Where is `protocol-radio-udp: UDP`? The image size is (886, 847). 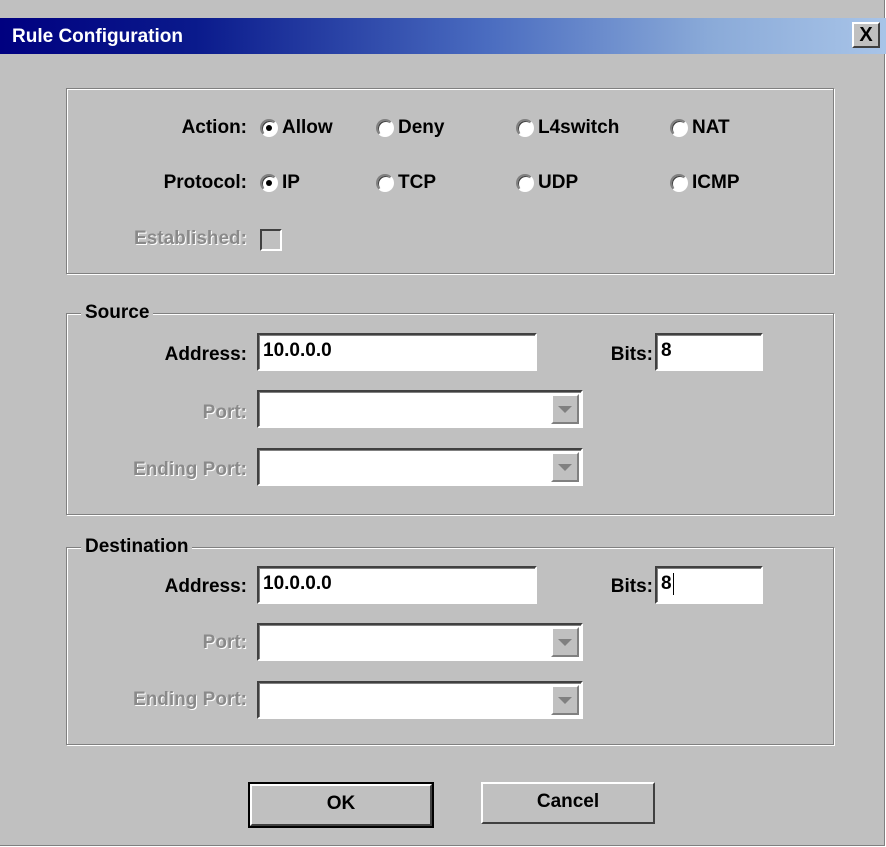 protocol-radio-udp: UDP is located at coordinates (547, 183).